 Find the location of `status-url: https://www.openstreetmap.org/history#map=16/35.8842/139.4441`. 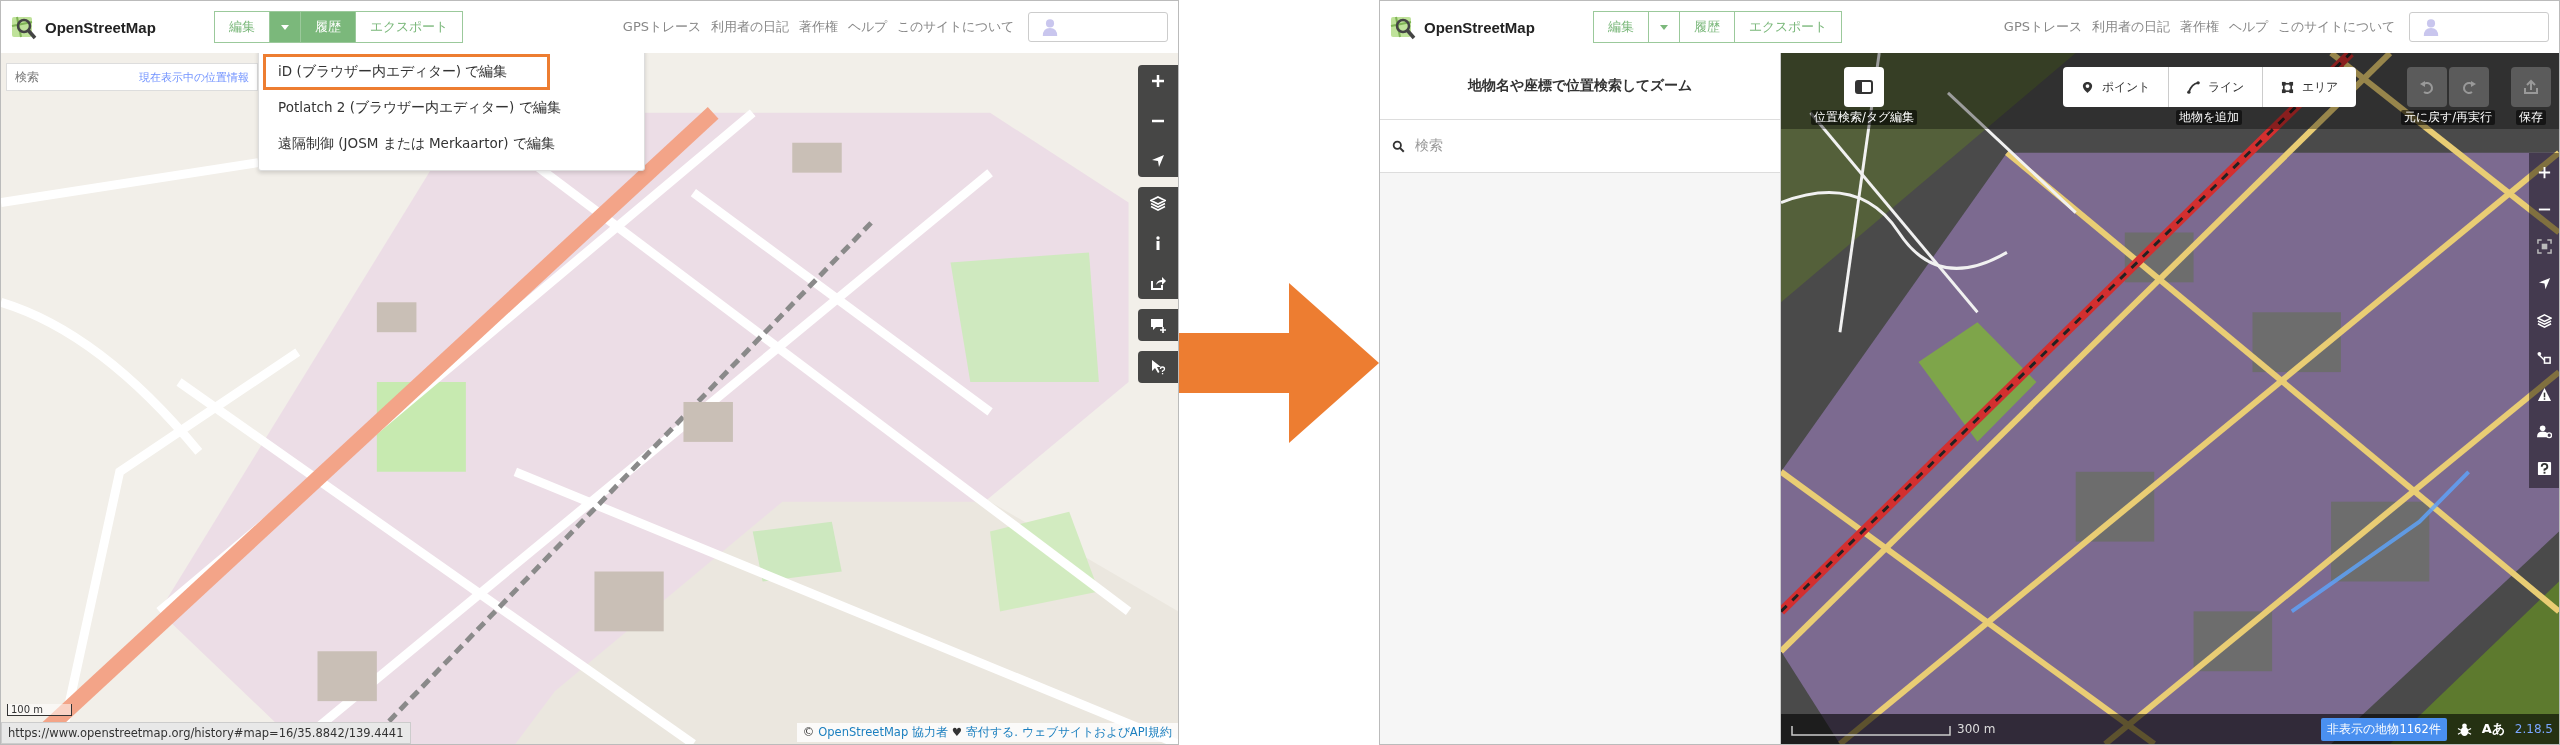

status-url: https://www.openstreetmap.org/history#map=16/35.8842/139.4441 is located at coordinates (206, 733).